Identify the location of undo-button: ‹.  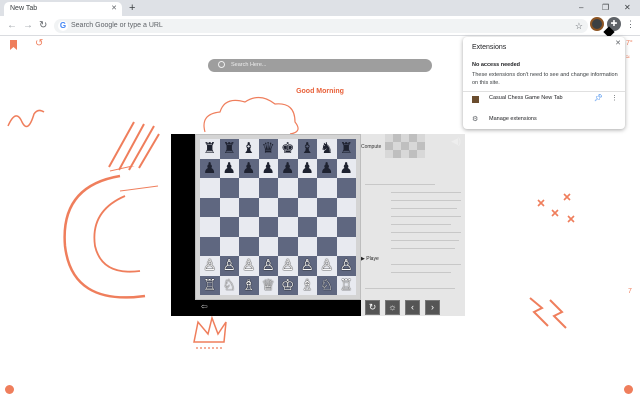
(412, 307).